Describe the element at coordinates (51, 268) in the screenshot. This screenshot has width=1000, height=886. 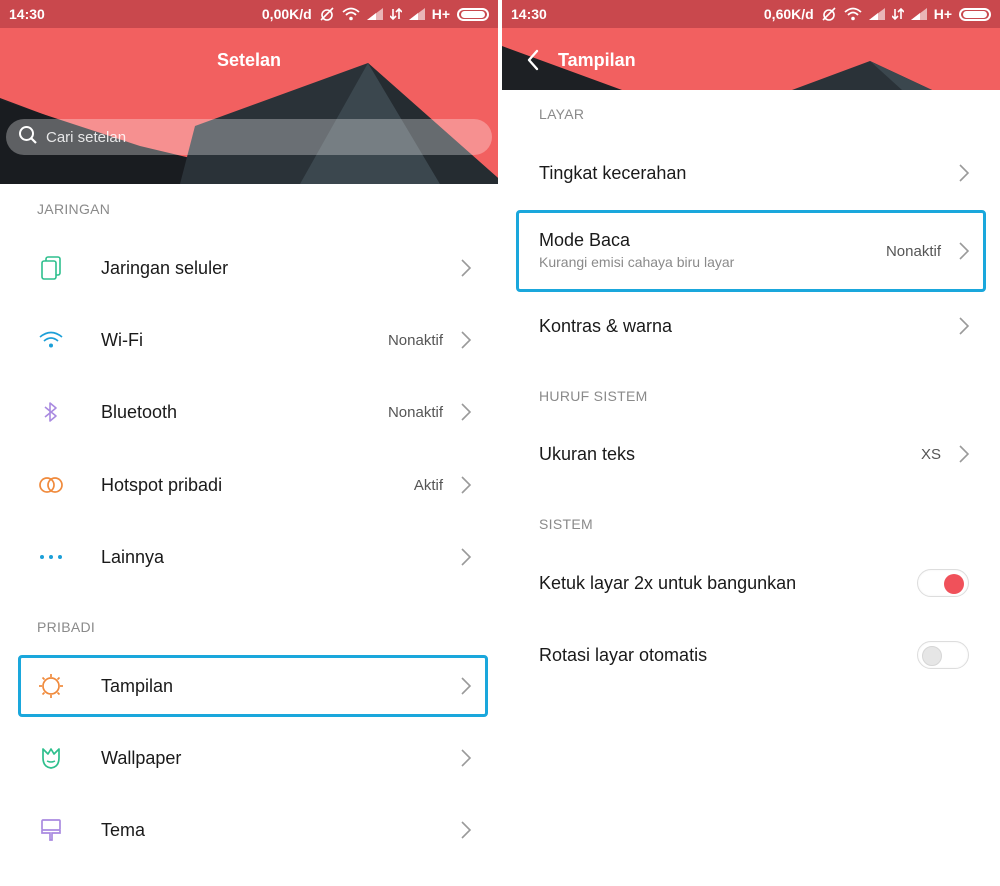
I see `sim-cards-icon` at that location.